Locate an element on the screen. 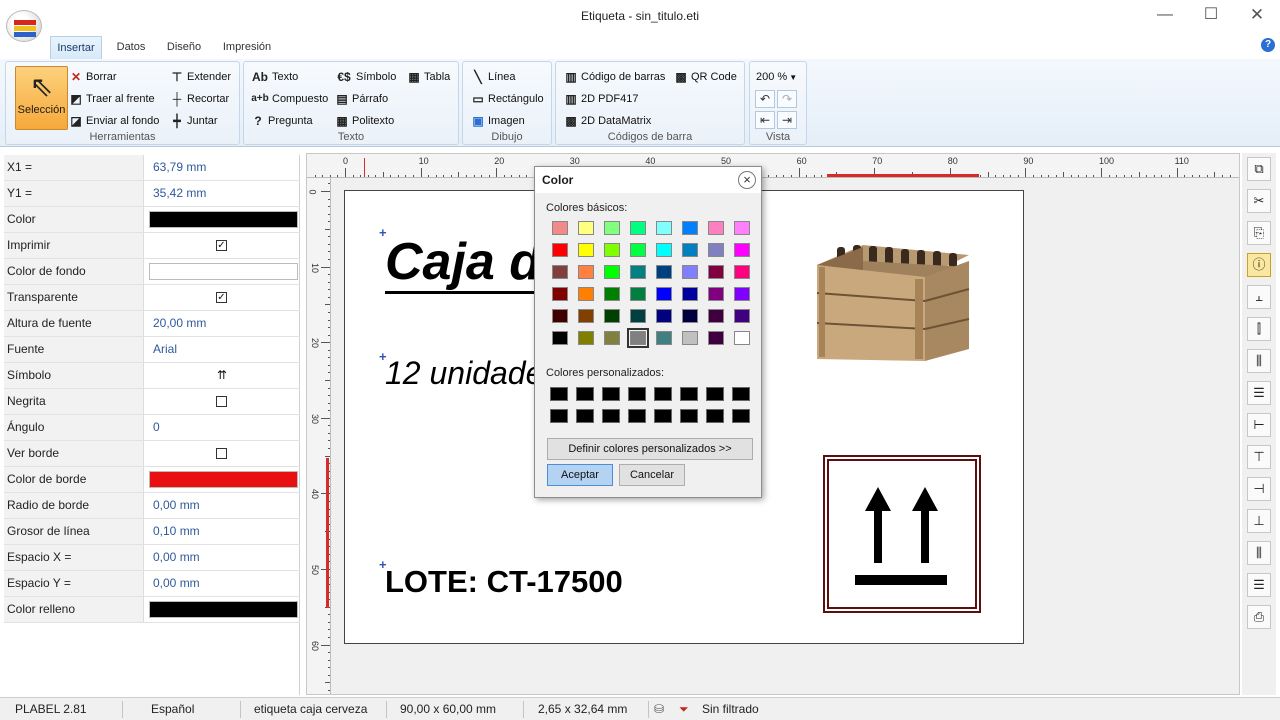  this-way-up-symbol is located at coordinates (902, 534).